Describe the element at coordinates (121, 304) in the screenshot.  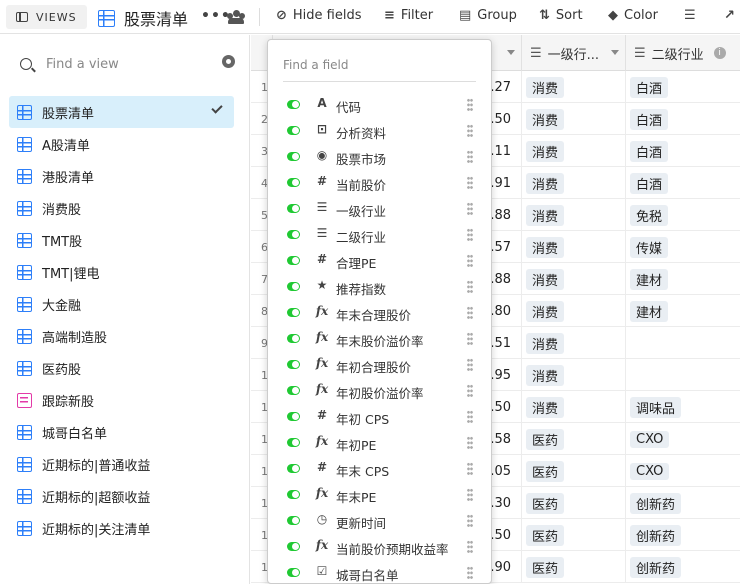
I see `sidebar-view-item: 大金融` at that location.